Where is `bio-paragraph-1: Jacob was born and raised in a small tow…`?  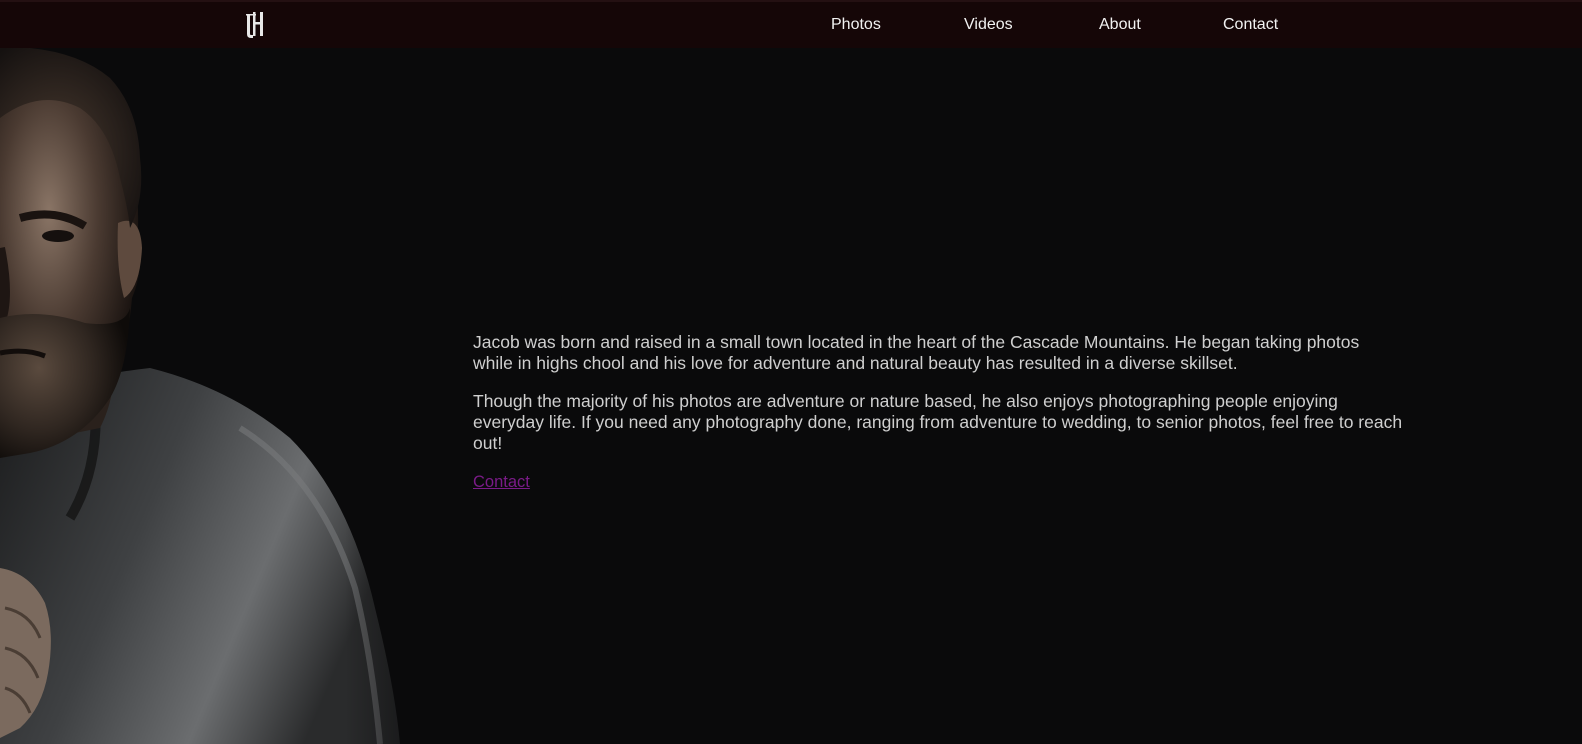
bio-paragraph-1: Jacob was born and raised in a small tow… is located at coordinates (916, 352).